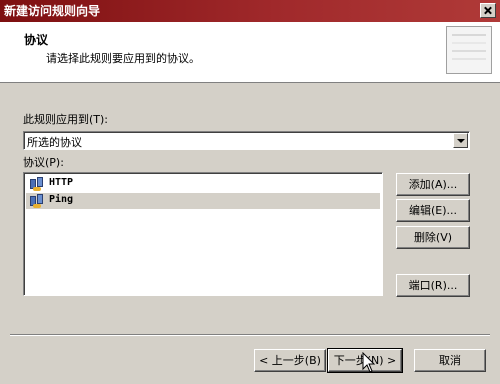 The width and height of the screenshot is (500, 384). What do you see at coordinates (54, 142) in the screenshot?
I see `apply-to-value: 所选的协议` at bounding box center [54, 142].